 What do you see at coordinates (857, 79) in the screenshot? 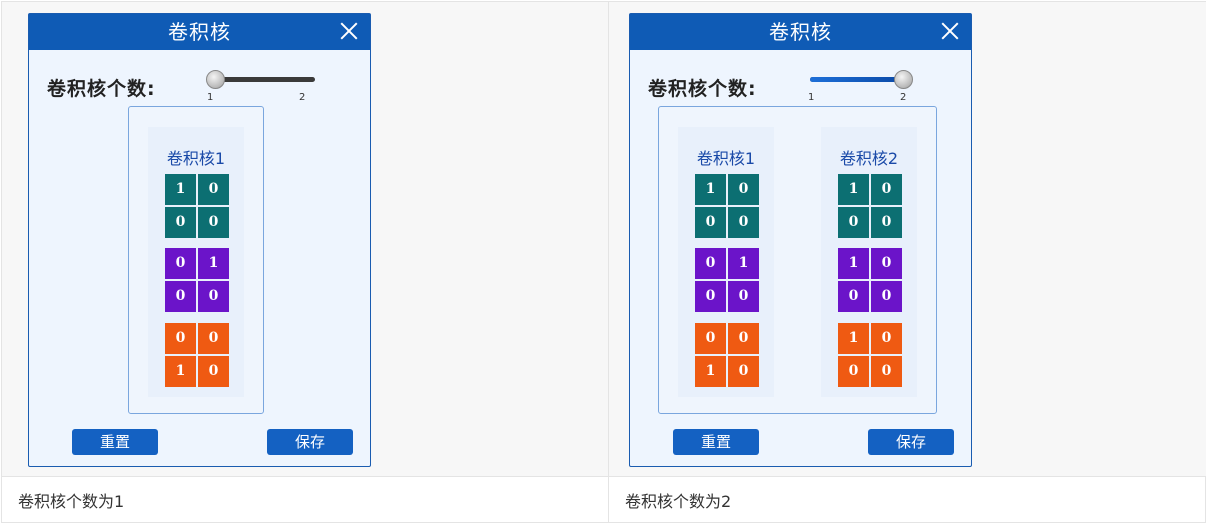
I see `slider-fill` at bounding box center [857, 79].